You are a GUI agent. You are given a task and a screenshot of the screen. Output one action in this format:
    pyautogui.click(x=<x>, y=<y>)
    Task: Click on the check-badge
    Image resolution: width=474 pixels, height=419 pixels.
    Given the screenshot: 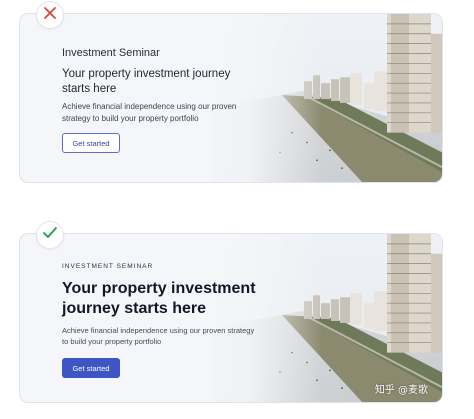 What is the action you would take?
    pyautogui.click(x=50, y=235)
    